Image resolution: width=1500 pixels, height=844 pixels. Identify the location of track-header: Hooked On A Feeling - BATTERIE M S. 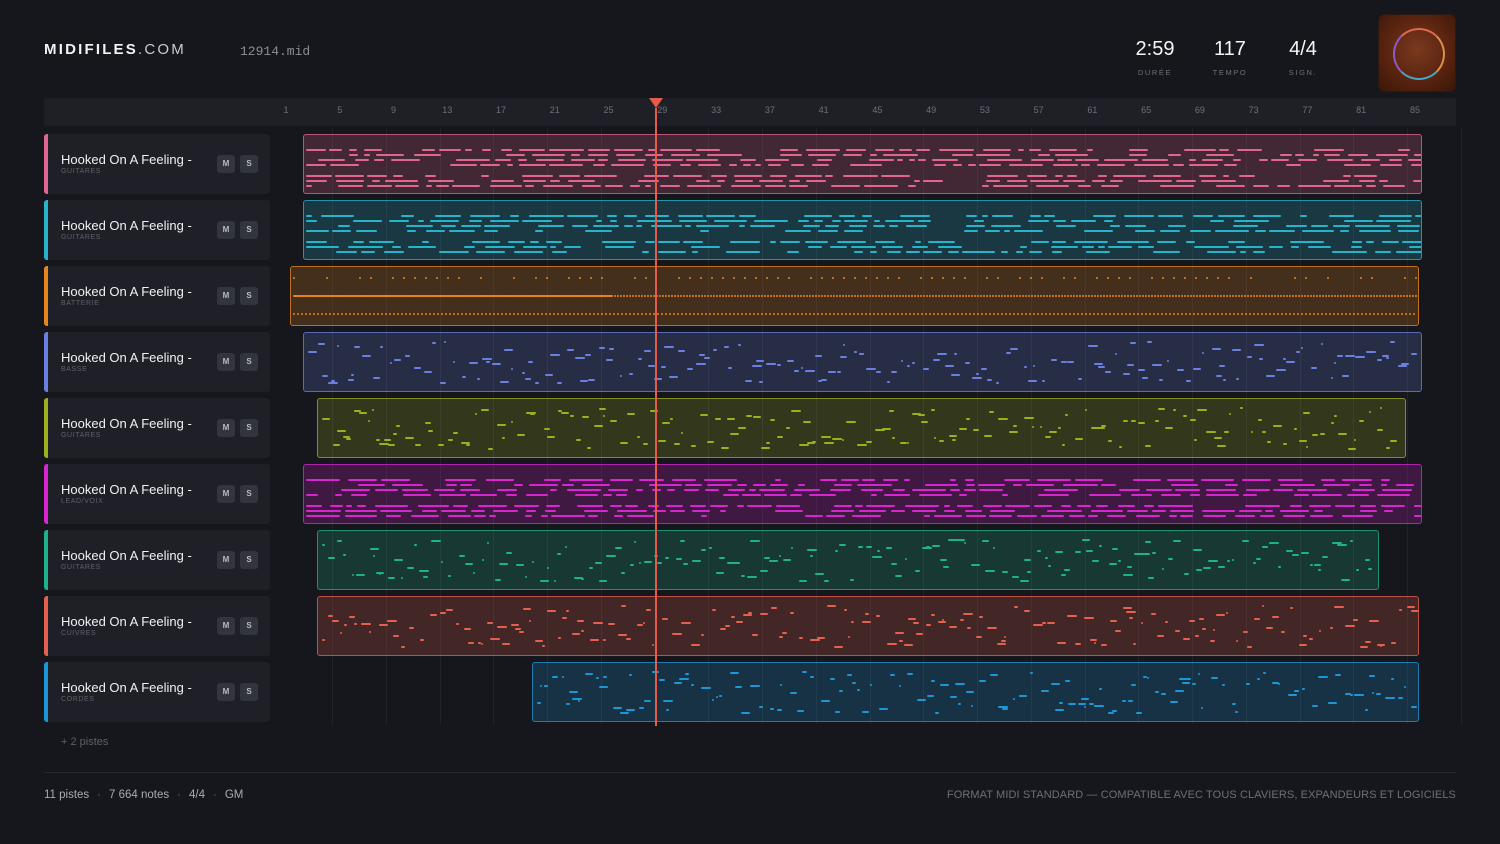
(157, 296).